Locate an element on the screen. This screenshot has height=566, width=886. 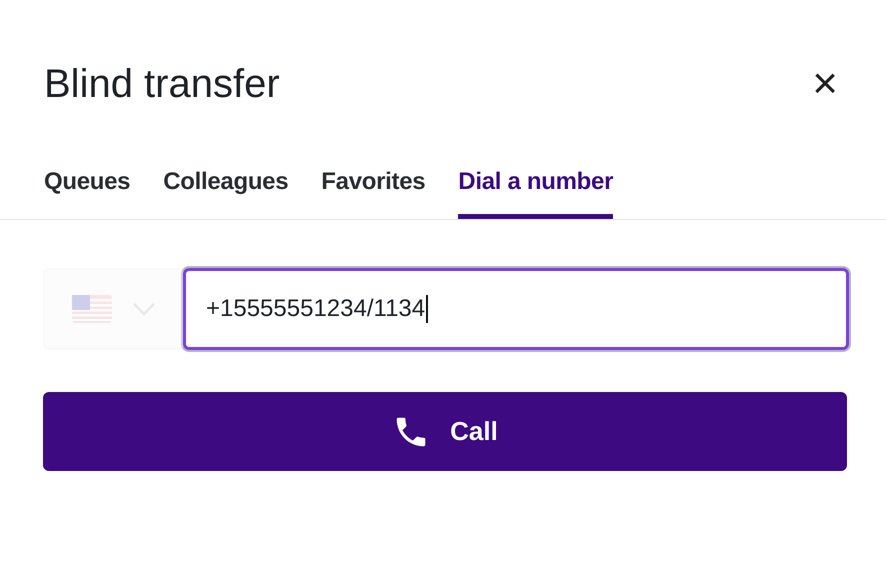
tab: Dial a number is located at coordinates (536, 193).